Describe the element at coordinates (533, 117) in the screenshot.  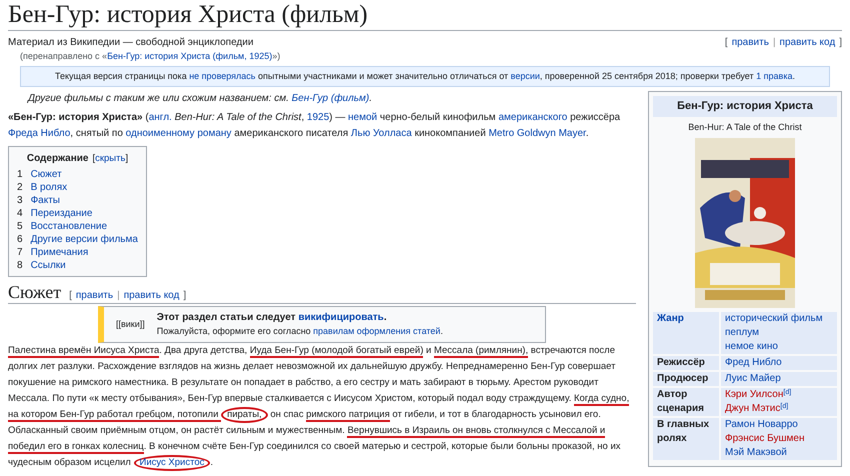
I see `link: американского` at that location.